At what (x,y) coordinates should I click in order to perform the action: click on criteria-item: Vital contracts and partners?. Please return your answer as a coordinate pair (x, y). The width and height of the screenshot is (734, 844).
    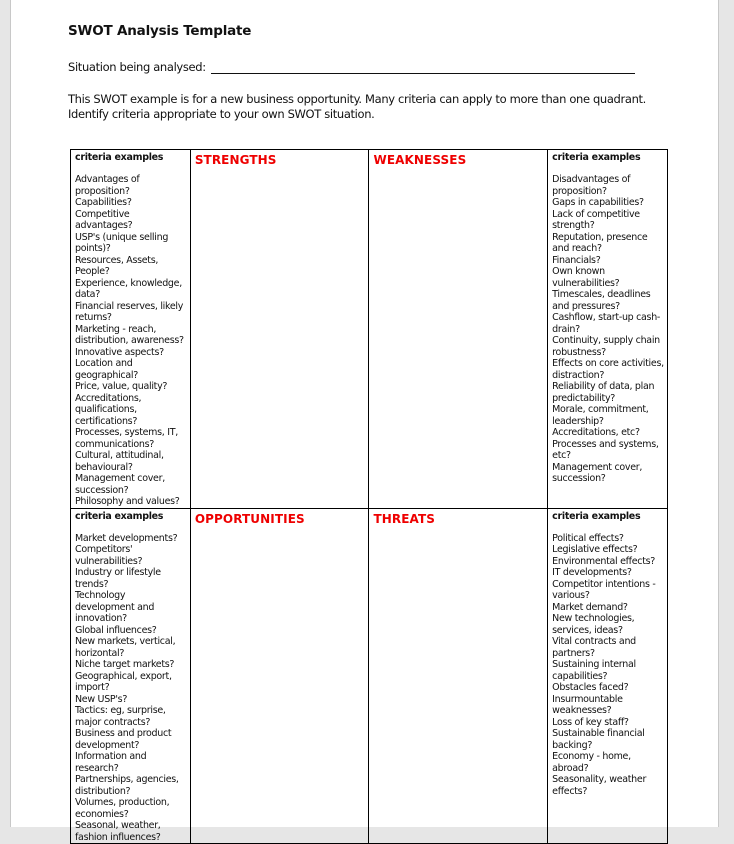
    Looking at the image, I should click on (594, 647).